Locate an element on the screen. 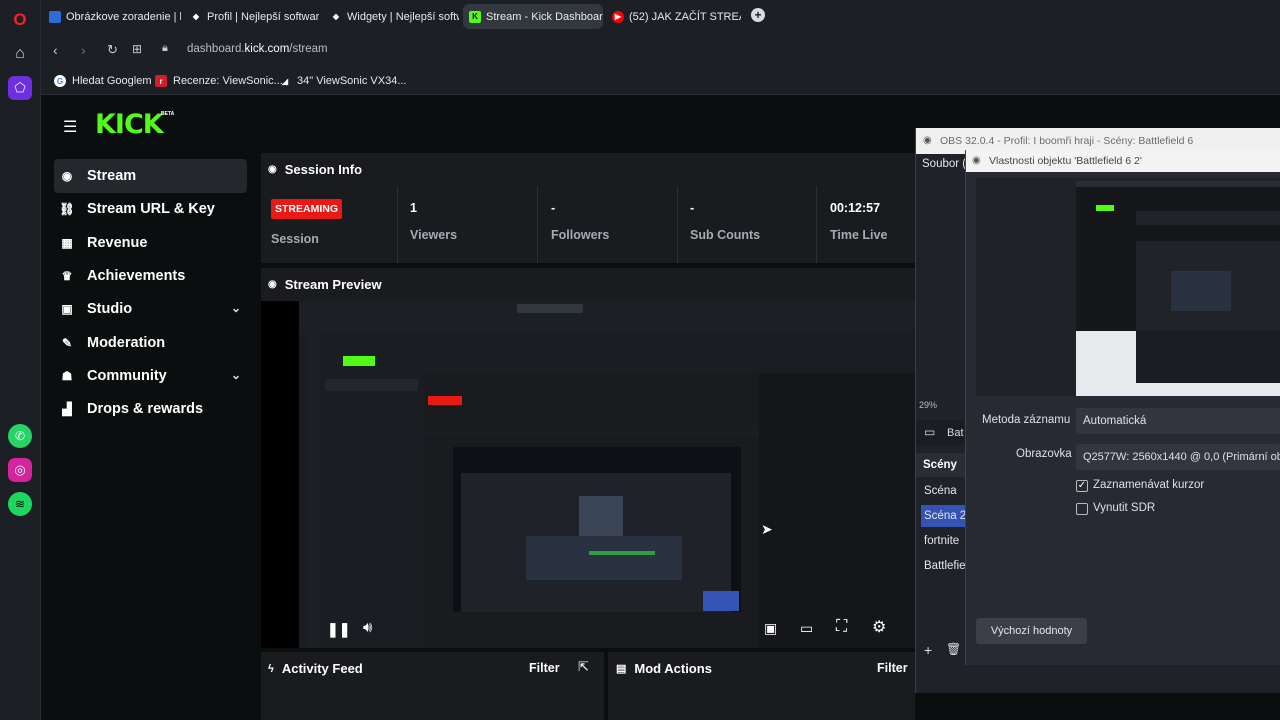 This screenshot has width=1280, height=720. opera-sidebar: O ⌂ ⬠ ✆ ◎ ≋ is located at coordinates (20, 360).